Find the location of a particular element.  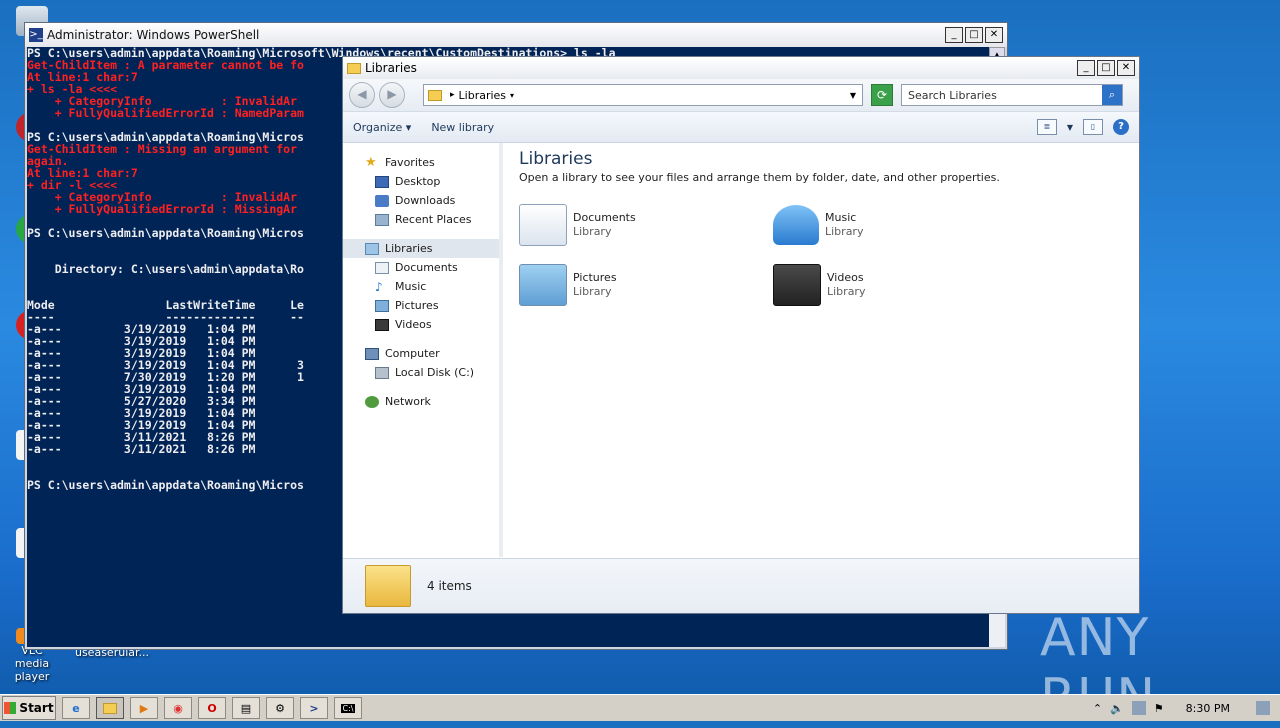

page-title: Libraries is located at coordinates (556, 159).